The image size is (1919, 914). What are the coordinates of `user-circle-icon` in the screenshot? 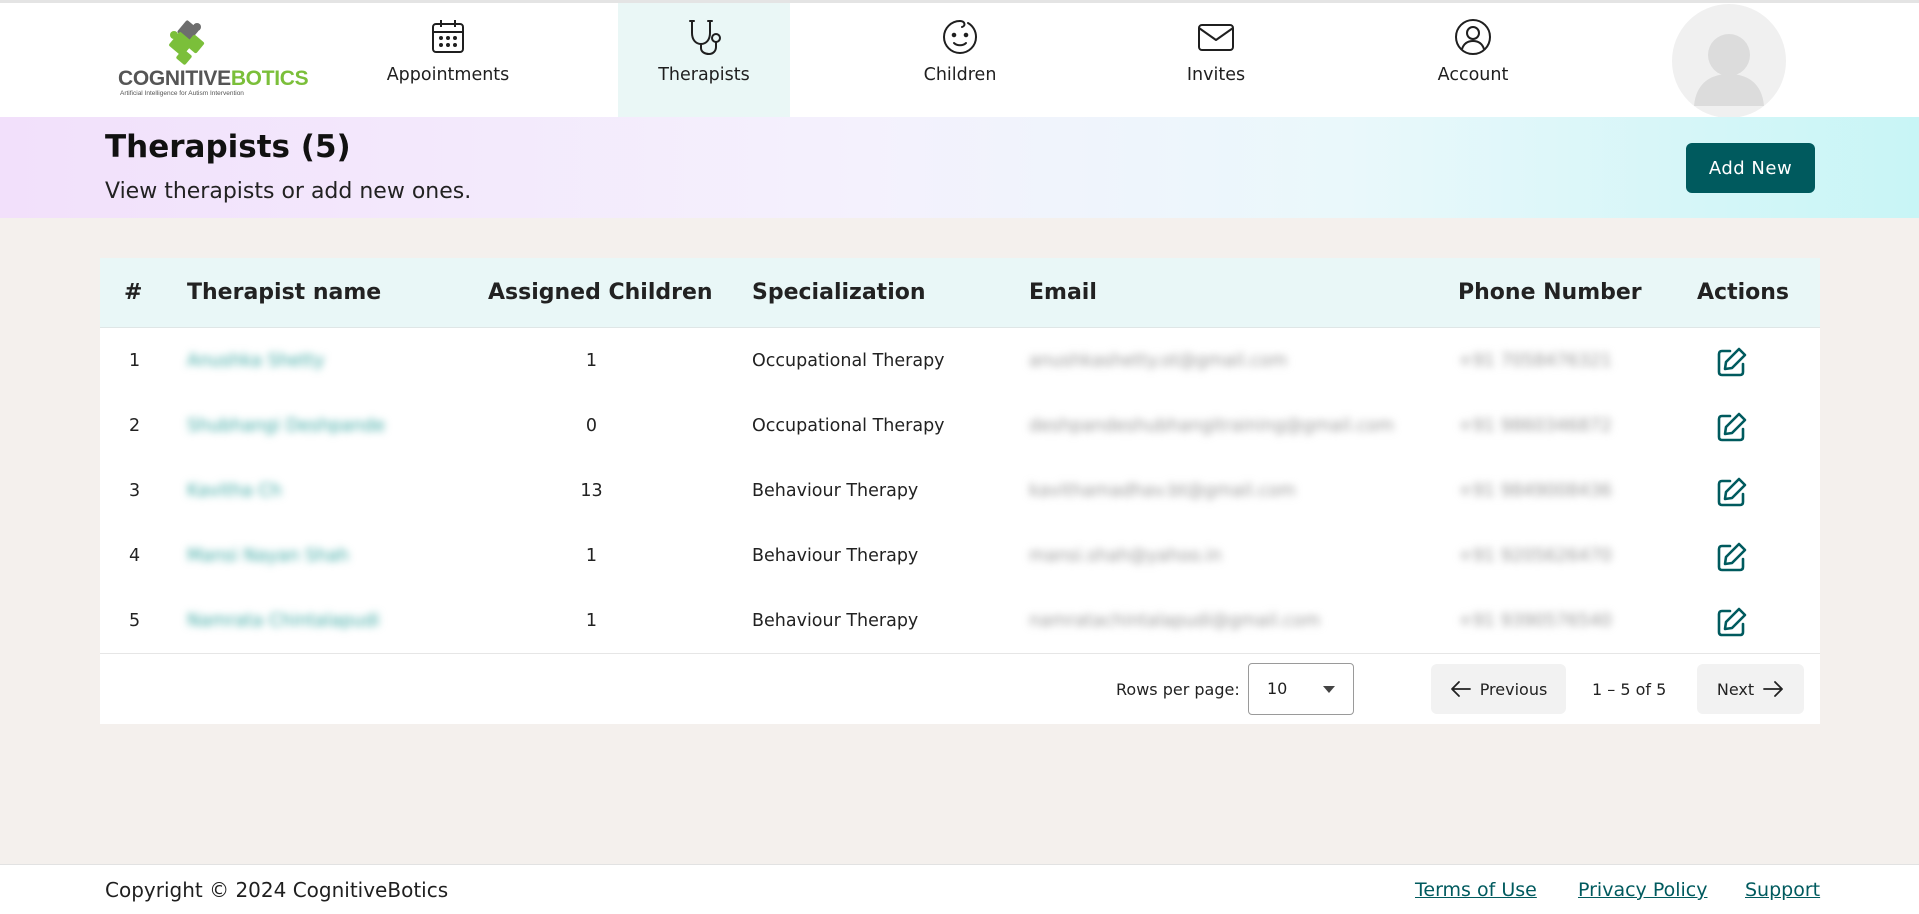 It's located at (1473, 37).